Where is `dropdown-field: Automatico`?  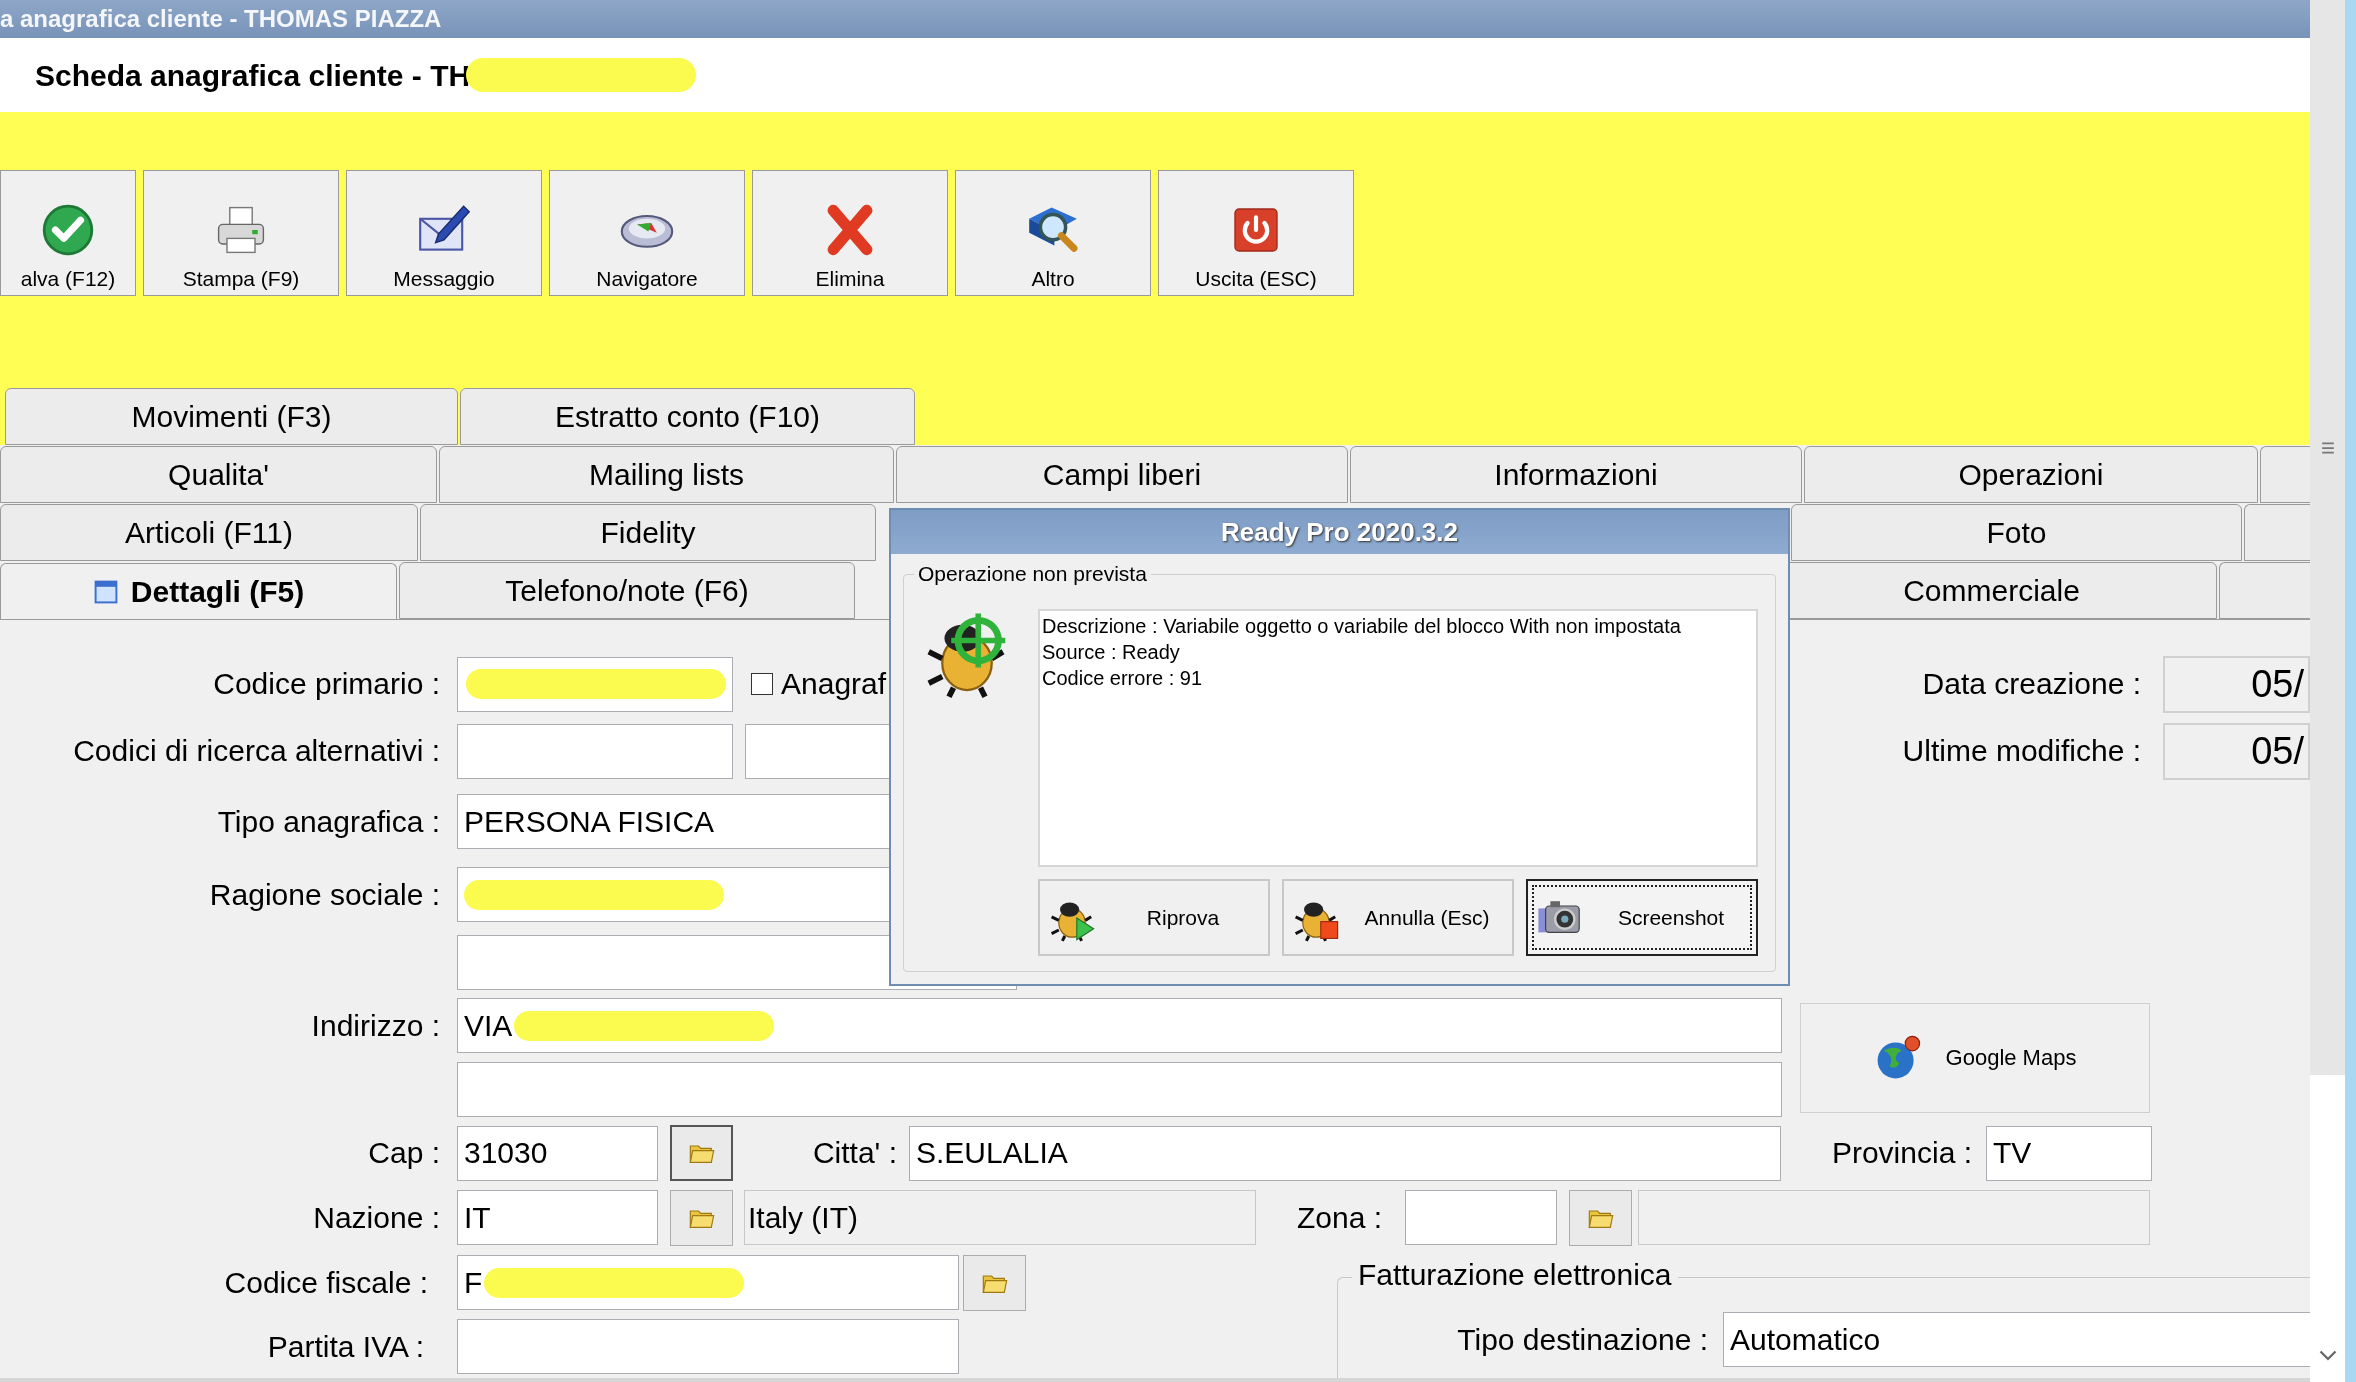
dropdown-field: Automatico is located at coordinates (2017, 1339).